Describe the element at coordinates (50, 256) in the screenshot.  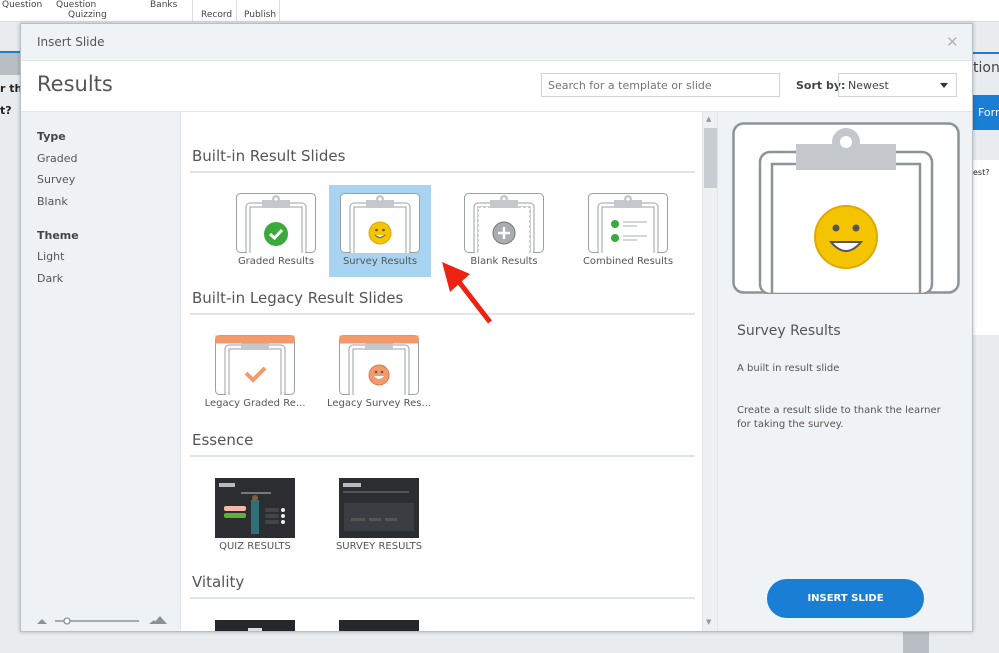
I see `filter-light: Light` at that location.